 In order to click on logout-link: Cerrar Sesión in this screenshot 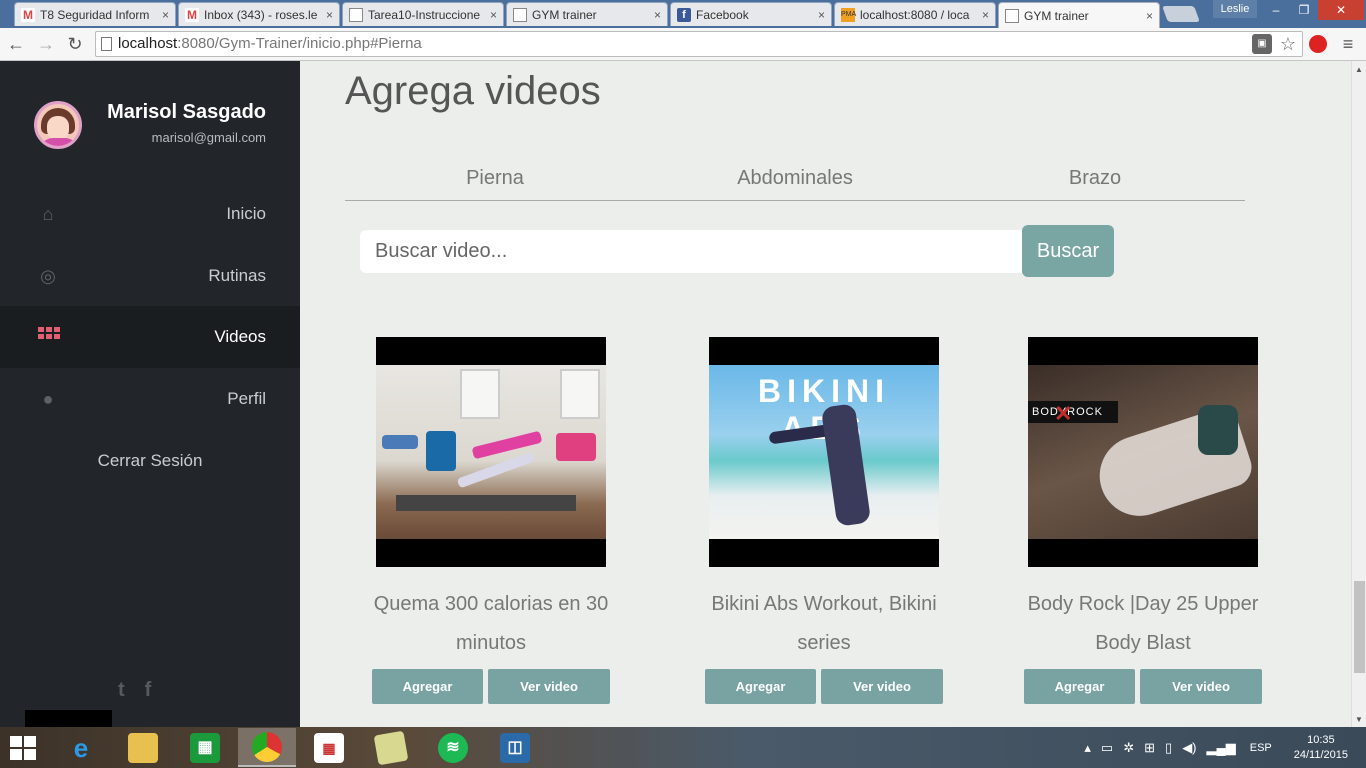, I will do `click(150, 461)`.